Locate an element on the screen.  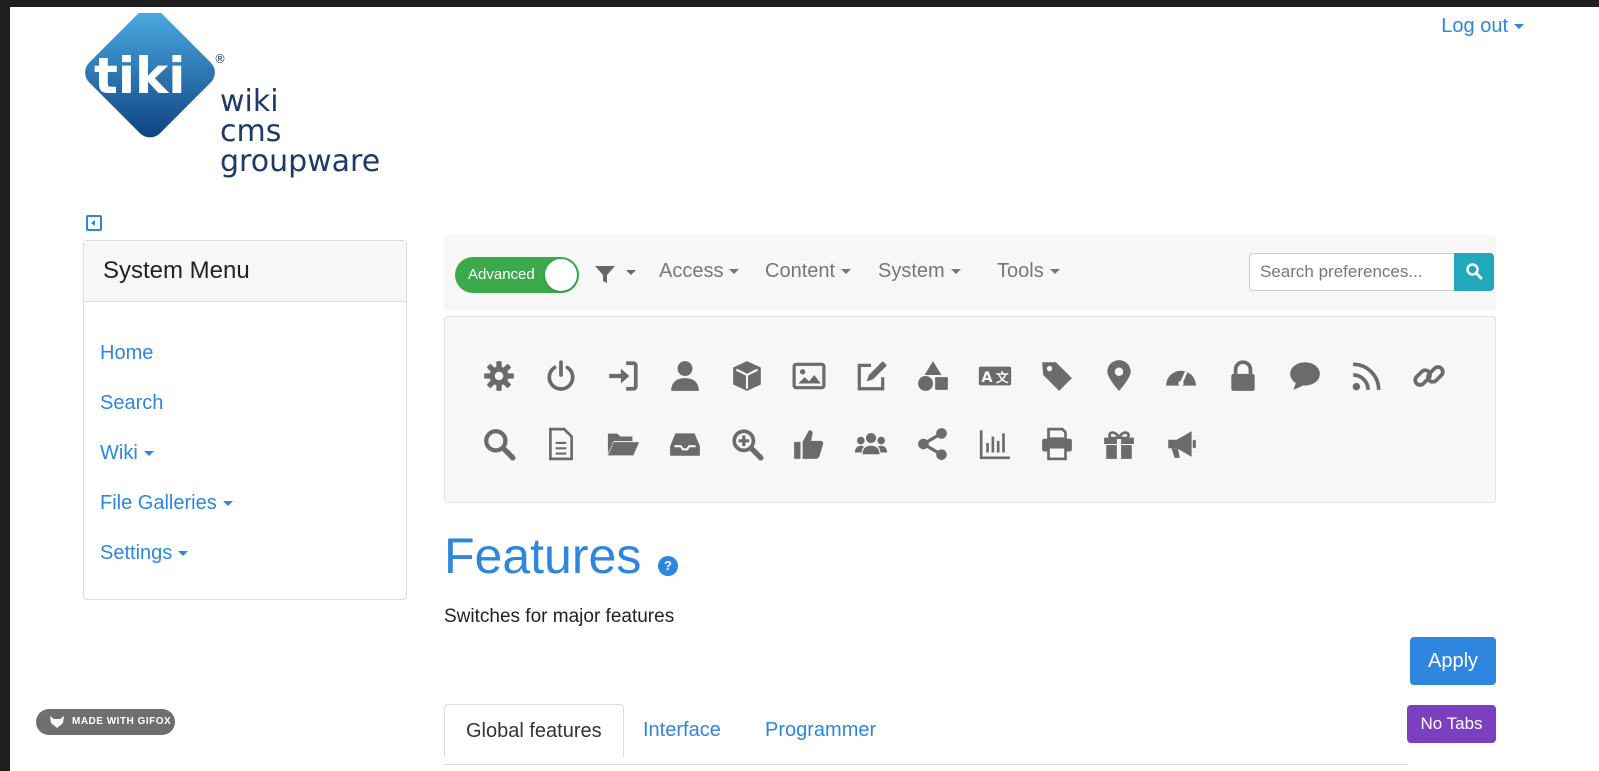
nav-menu-label: Tools is located at coordinates (1020, 271).